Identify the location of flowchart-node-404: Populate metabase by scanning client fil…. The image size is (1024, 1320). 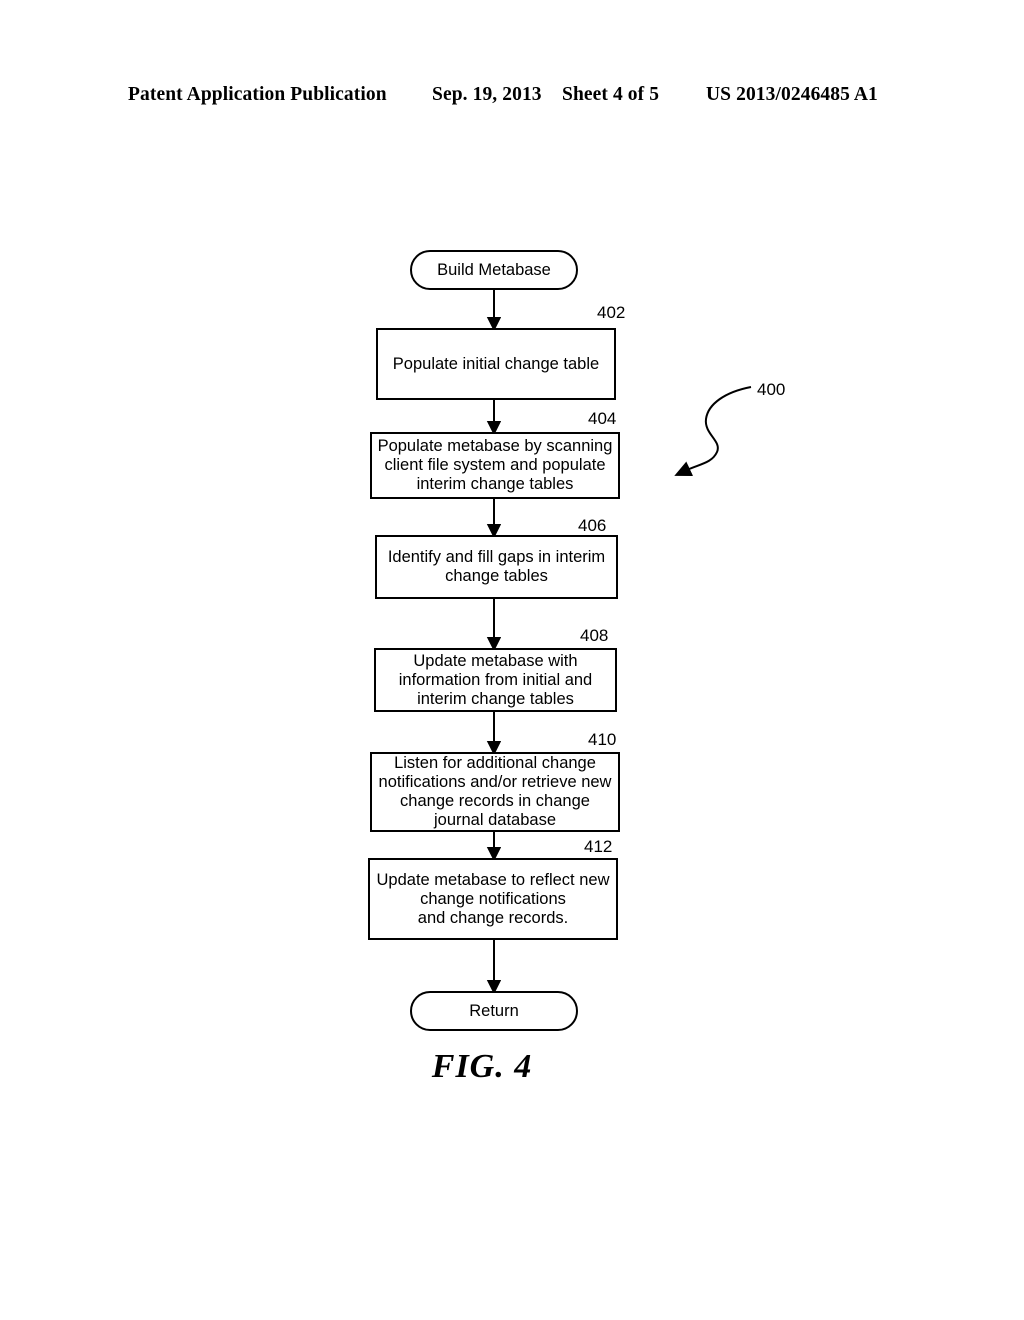
(495, 465).